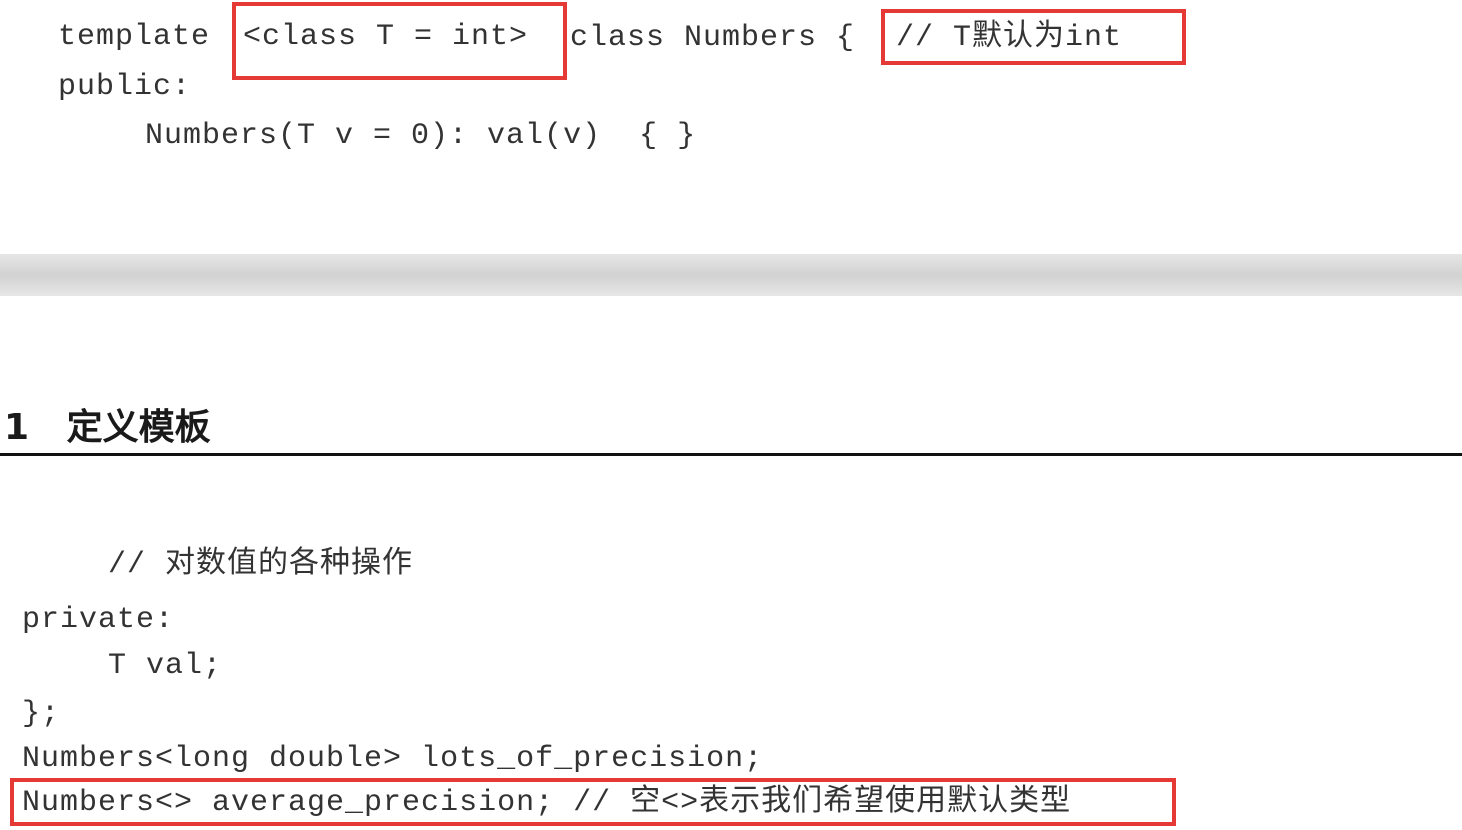  What do you see at coordinates (261, 565) in the screenshot?
I see `code-operations-comment: // 对数值的各种操作` at bounding box center [261, 565].